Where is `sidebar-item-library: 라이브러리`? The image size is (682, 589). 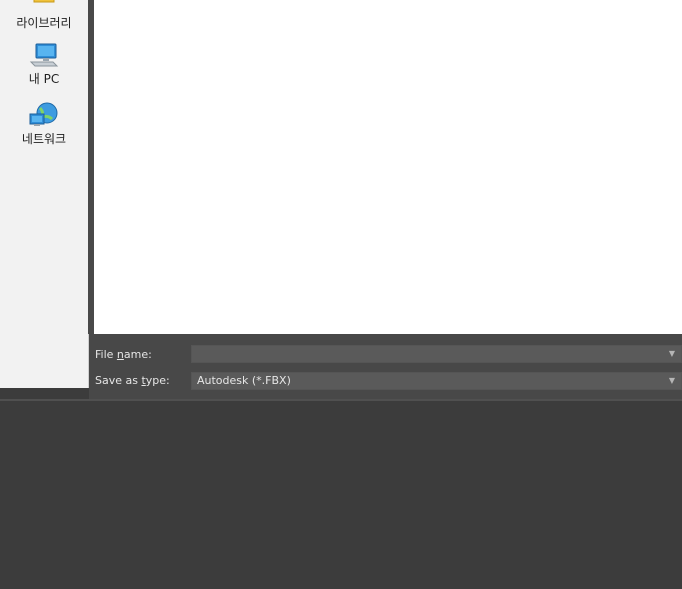 sidebar-item-library: 라이브러리 is located at coordinates (44, 15).